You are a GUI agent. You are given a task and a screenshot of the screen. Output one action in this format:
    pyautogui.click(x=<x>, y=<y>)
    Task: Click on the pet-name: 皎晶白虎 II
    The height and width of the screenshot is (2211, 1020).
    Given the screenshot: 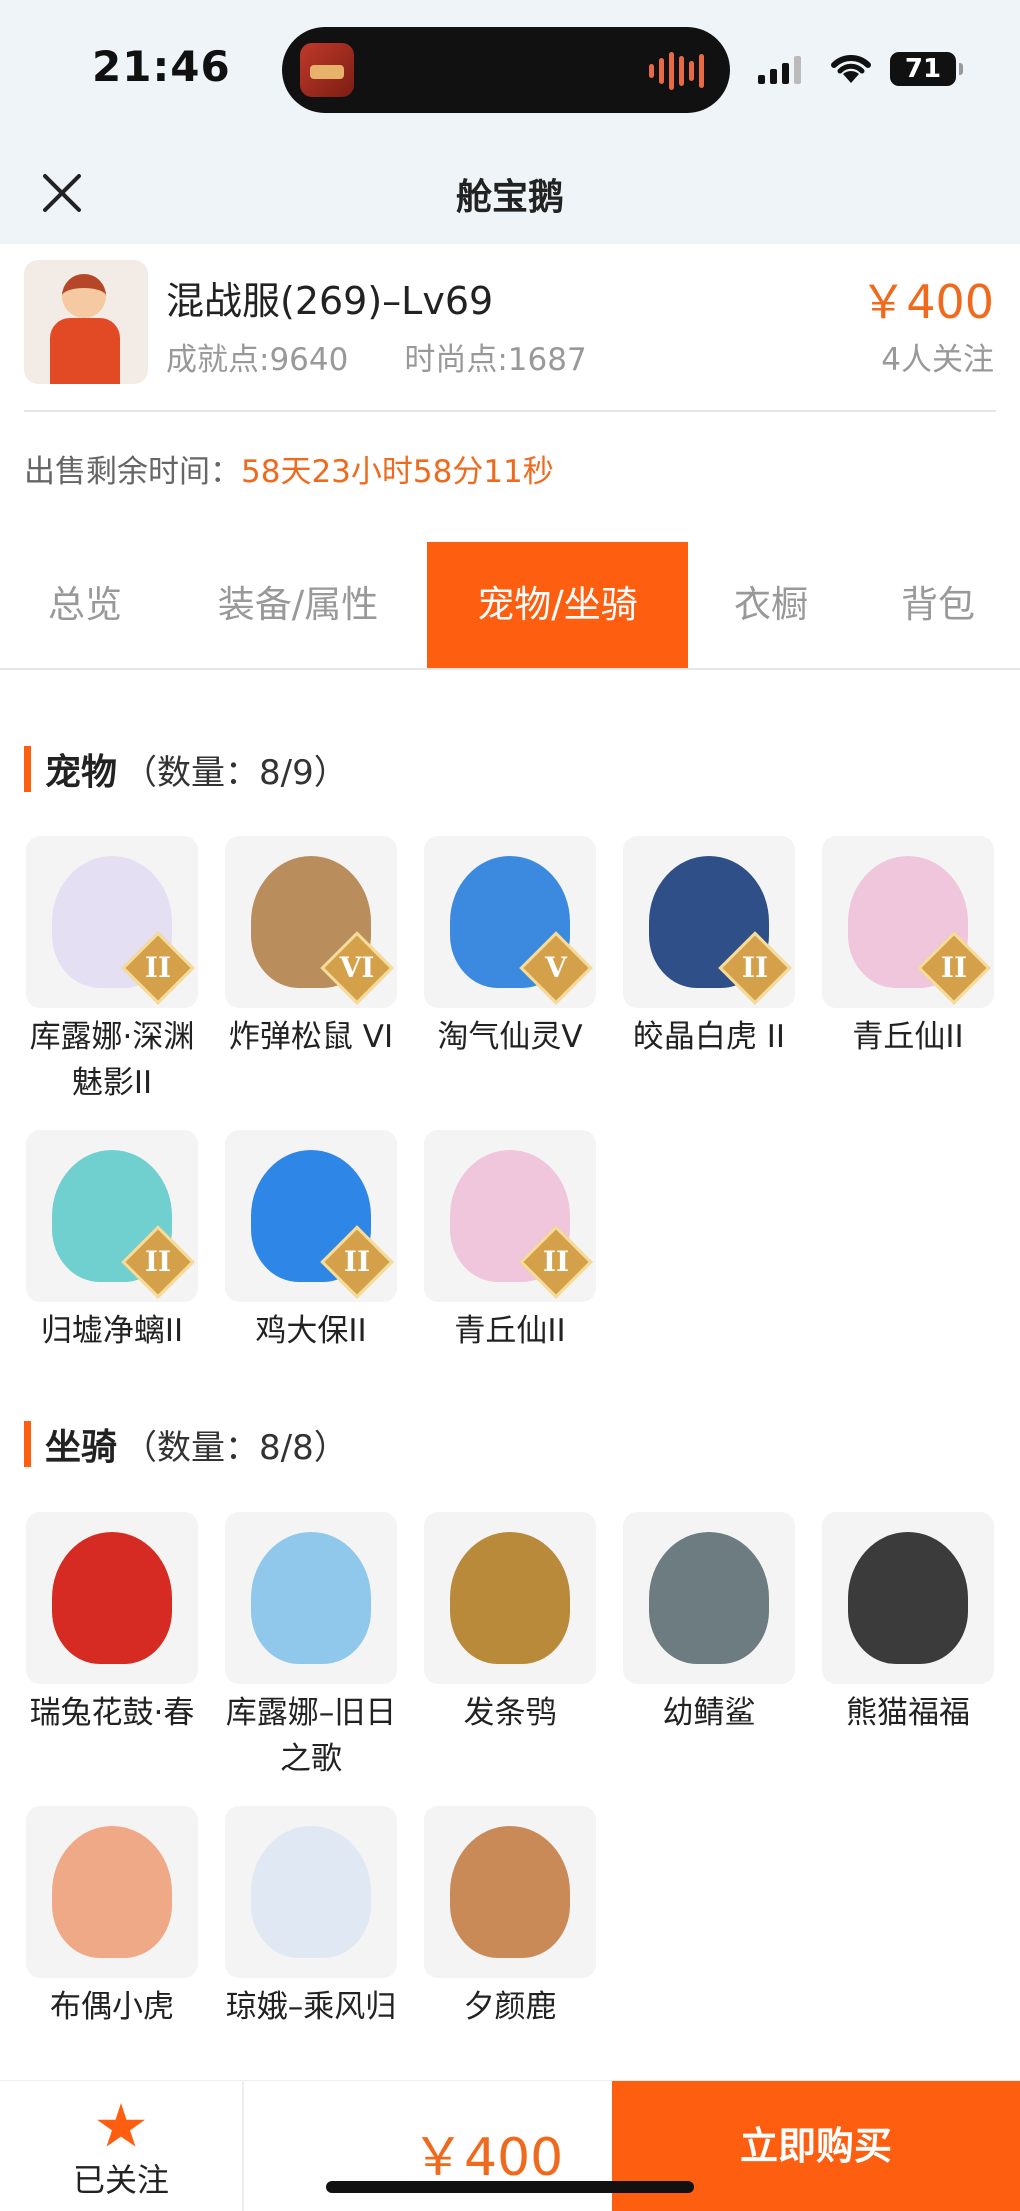 What is the action you would take?
    pyautogui.click(x=709, y=1037)
    